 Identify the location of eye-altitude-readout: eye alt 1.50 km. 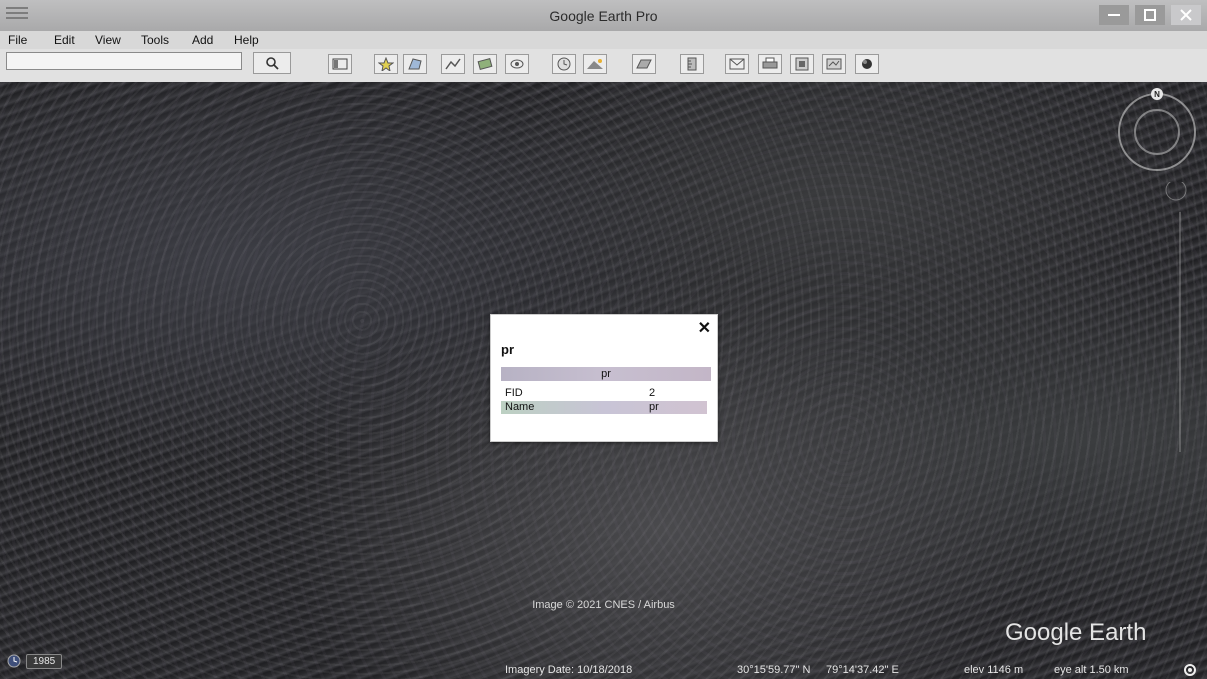
(1091, 670).